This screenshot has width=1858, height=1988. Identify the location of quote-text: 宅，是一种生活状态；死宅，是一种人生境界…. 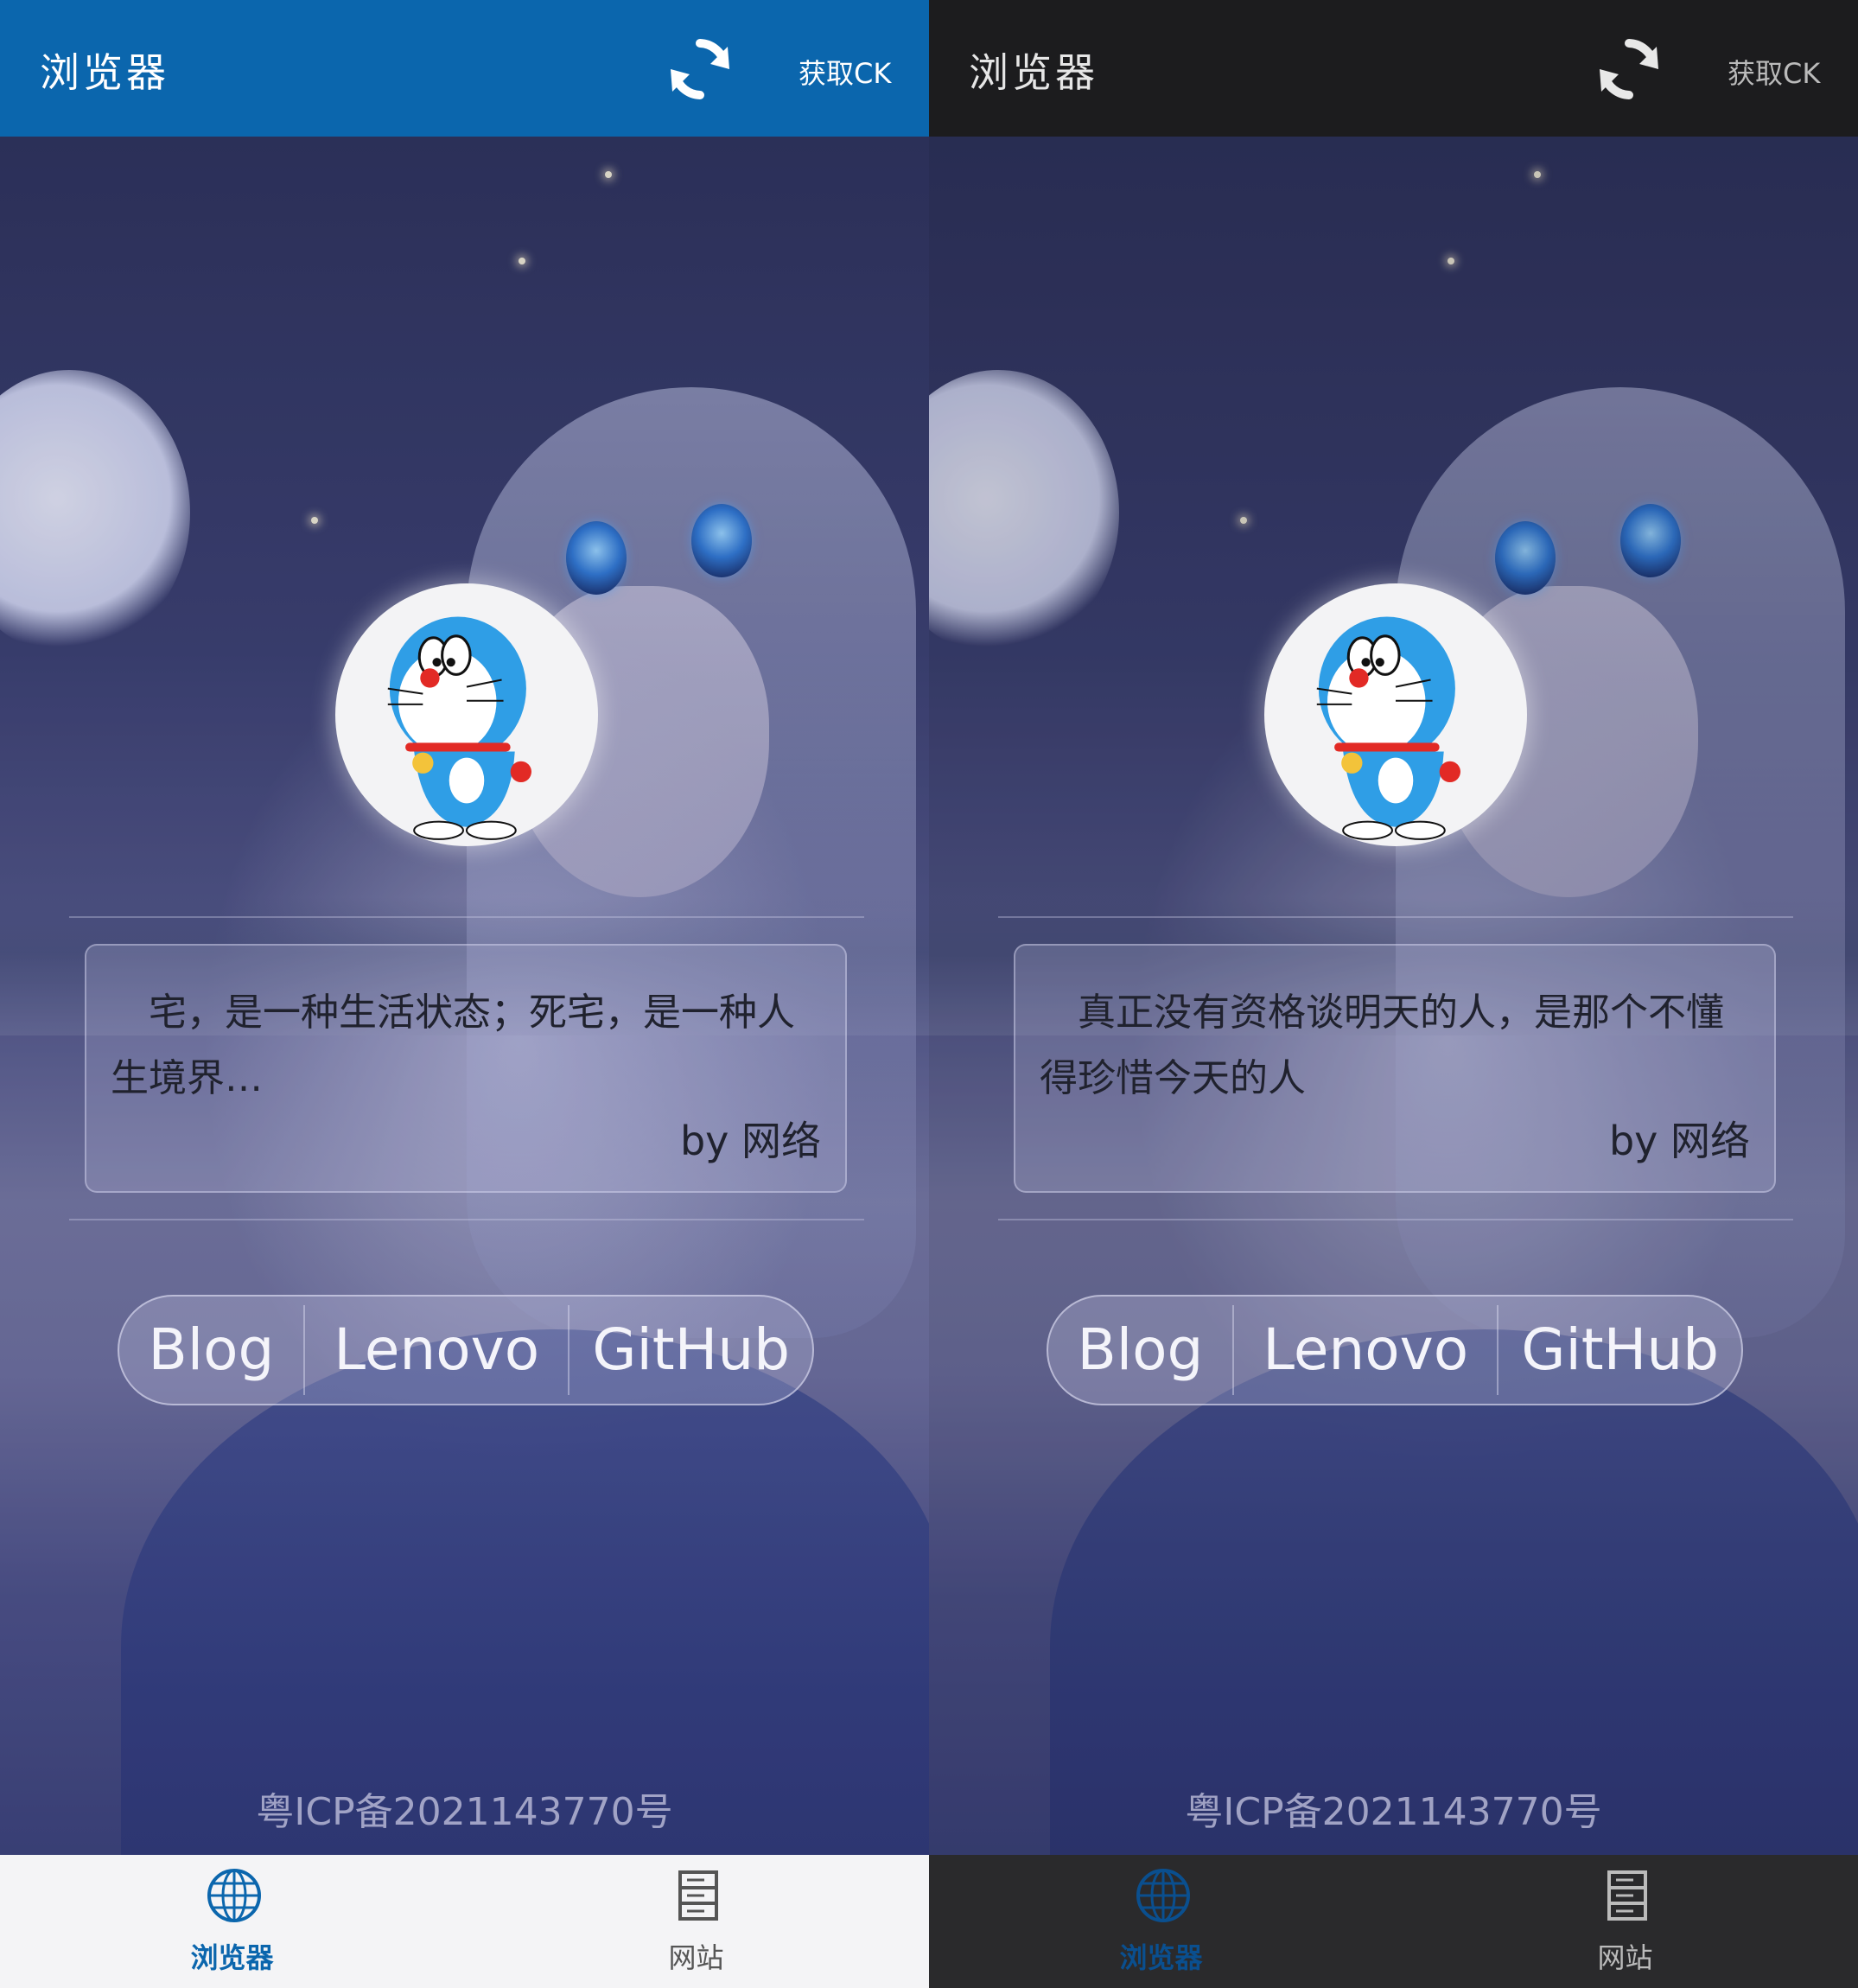
(453, 1045).